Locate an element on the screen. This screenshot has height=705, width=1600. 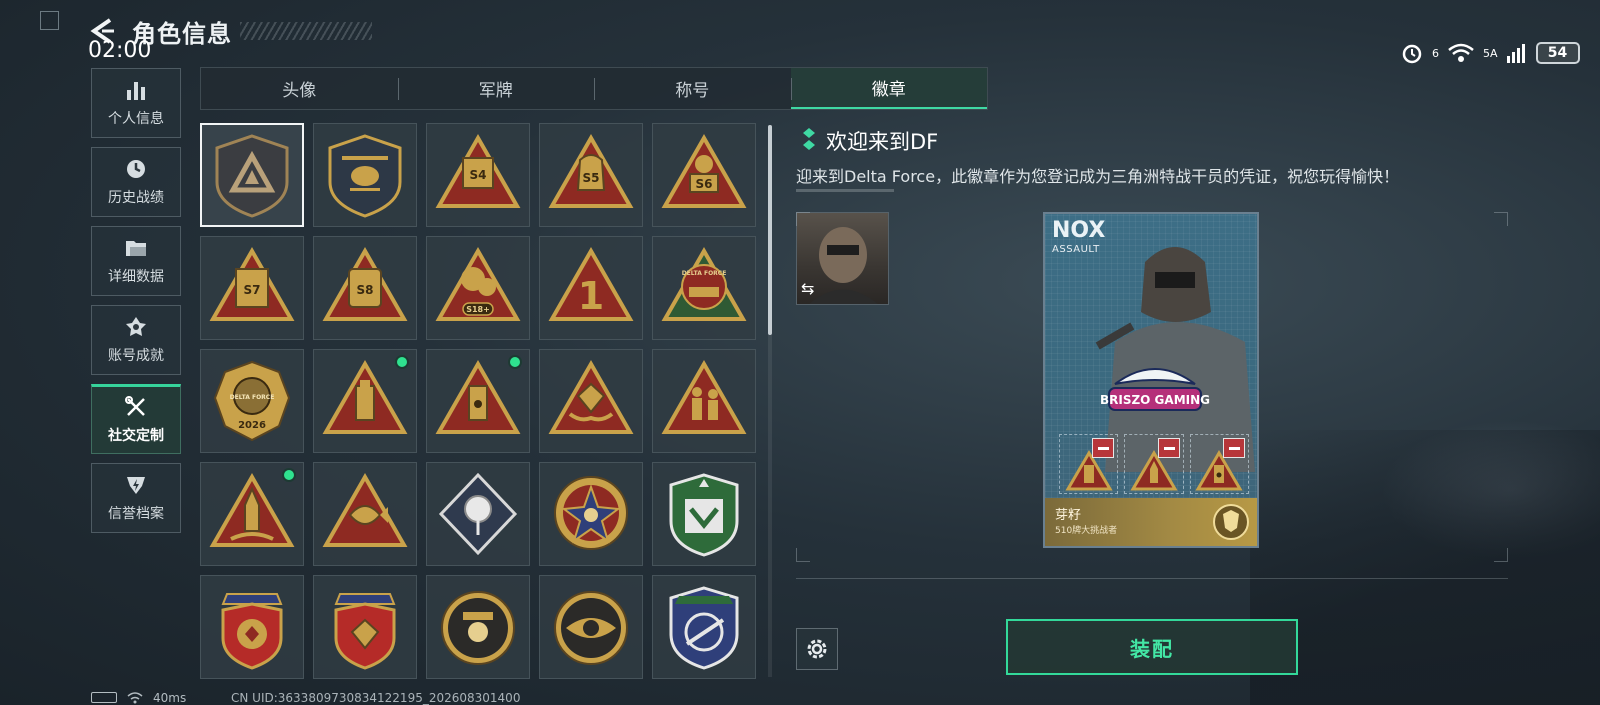
cellular-type-label: 5A is located at coordinates (1490, 53).